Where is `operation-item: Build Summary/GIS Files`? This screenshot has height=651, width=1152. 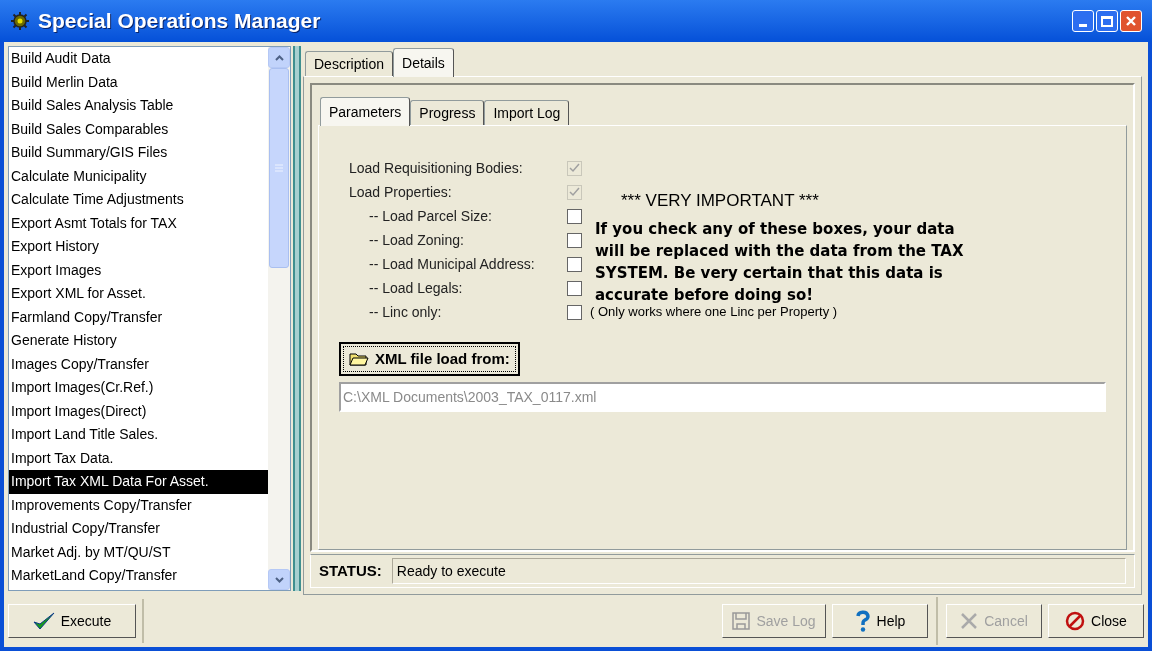 operation-item: Build Summary/GIS Files is located at coordinates (138, 153).